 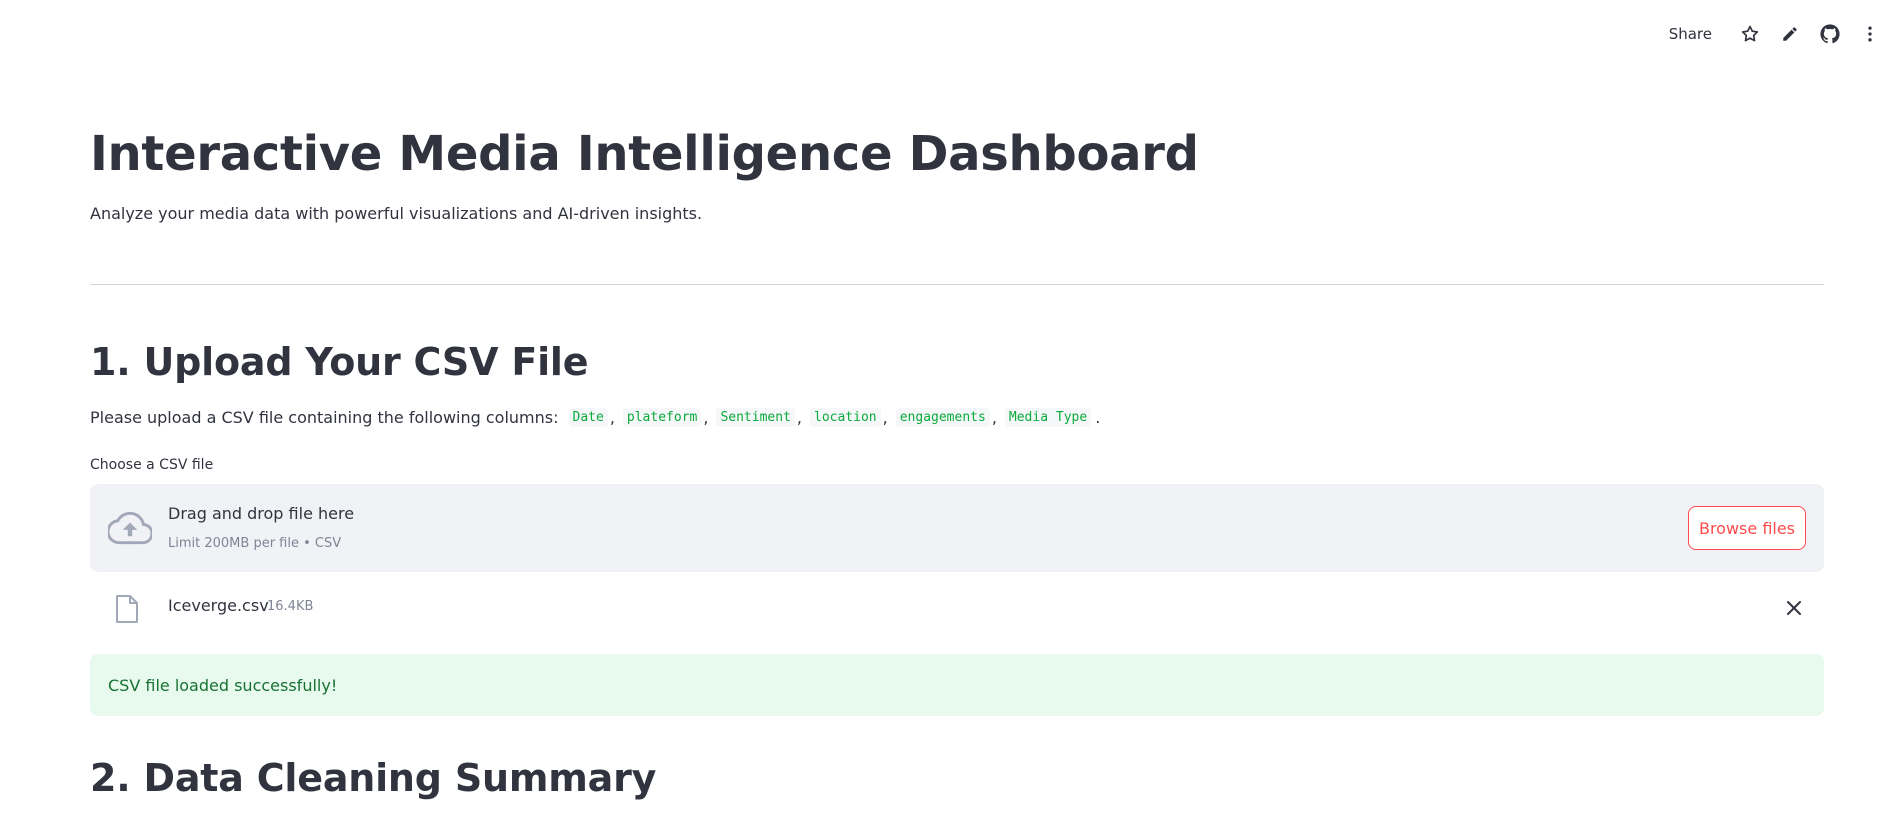 I want to click on column-code-sentiment: Sentiment, so click(x=755, y=417).